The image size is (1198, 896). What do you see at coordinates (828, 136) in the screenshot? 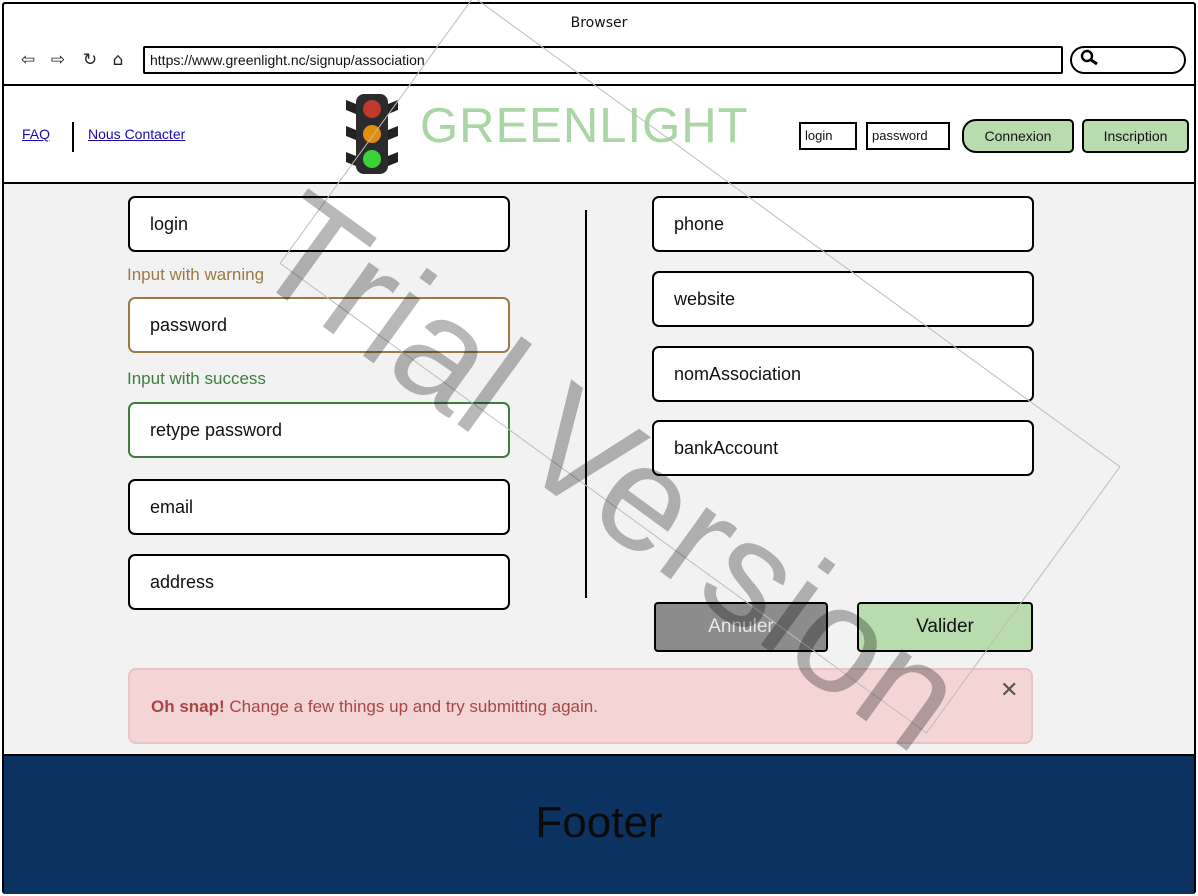
I see `header-login-input: login` at bounding box center [828, 136].